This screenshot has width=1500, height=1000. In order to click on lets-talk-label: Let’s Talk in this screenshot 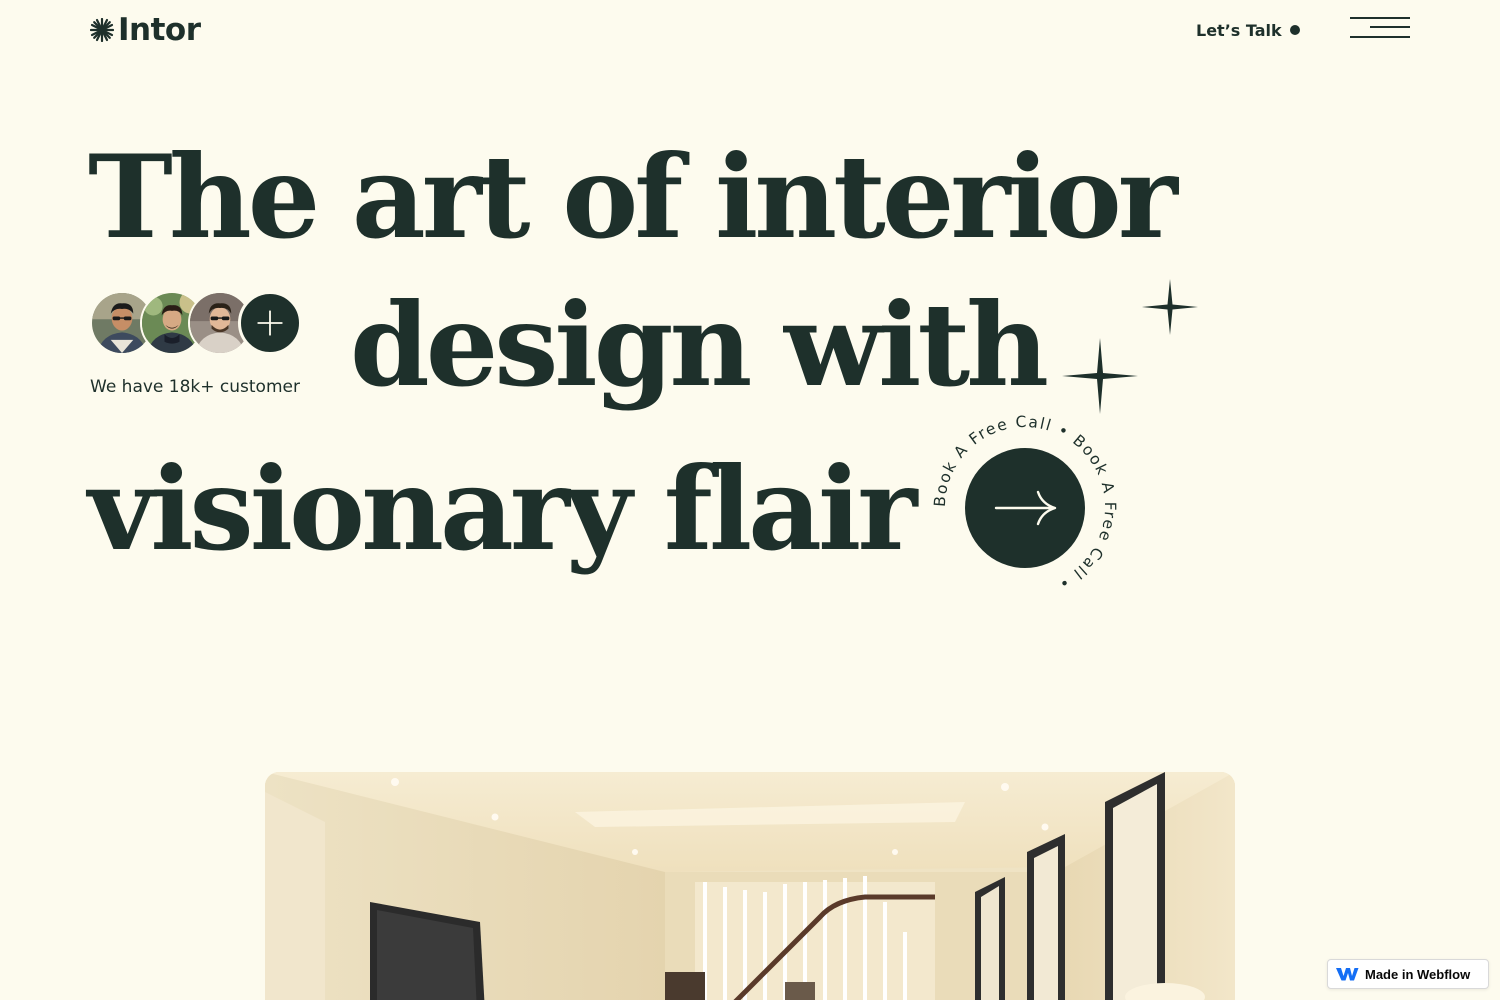, I will do `click(1239, 30)`.